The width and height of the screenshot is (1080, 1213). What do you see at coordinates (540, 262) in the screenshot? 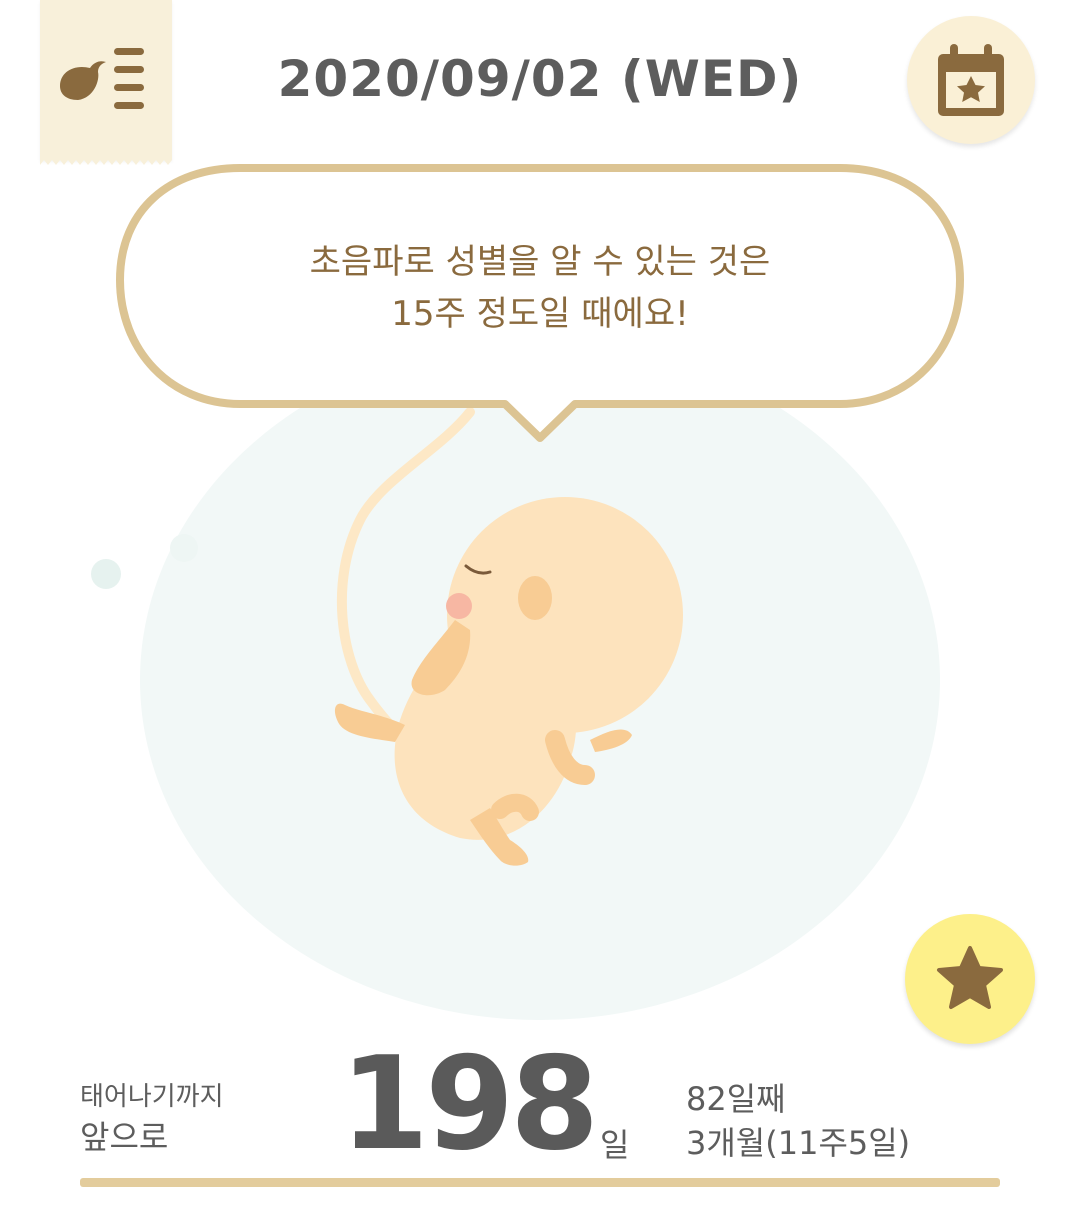
I see `tip-line-1: 초음파로 성별을 알 수 있는 것은` at bounding box center [540, 262].